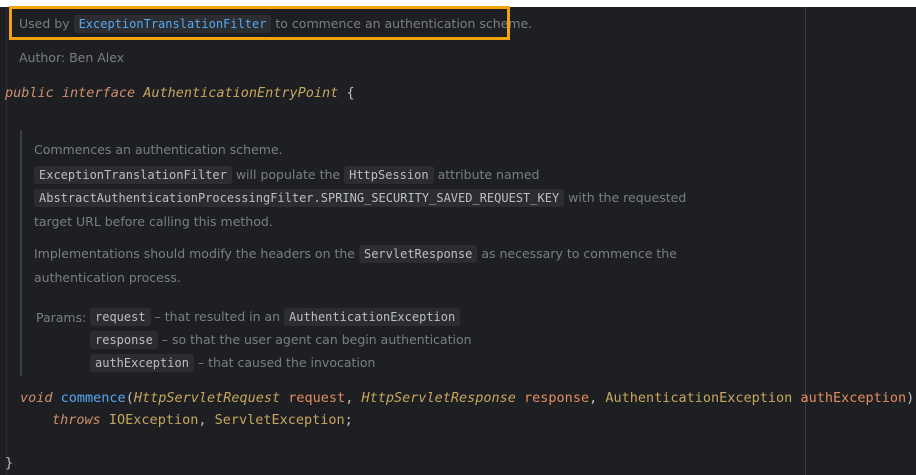 The height and width of the screenshot is (475, 916). I want to click on param-var: request, so click(317, 398).